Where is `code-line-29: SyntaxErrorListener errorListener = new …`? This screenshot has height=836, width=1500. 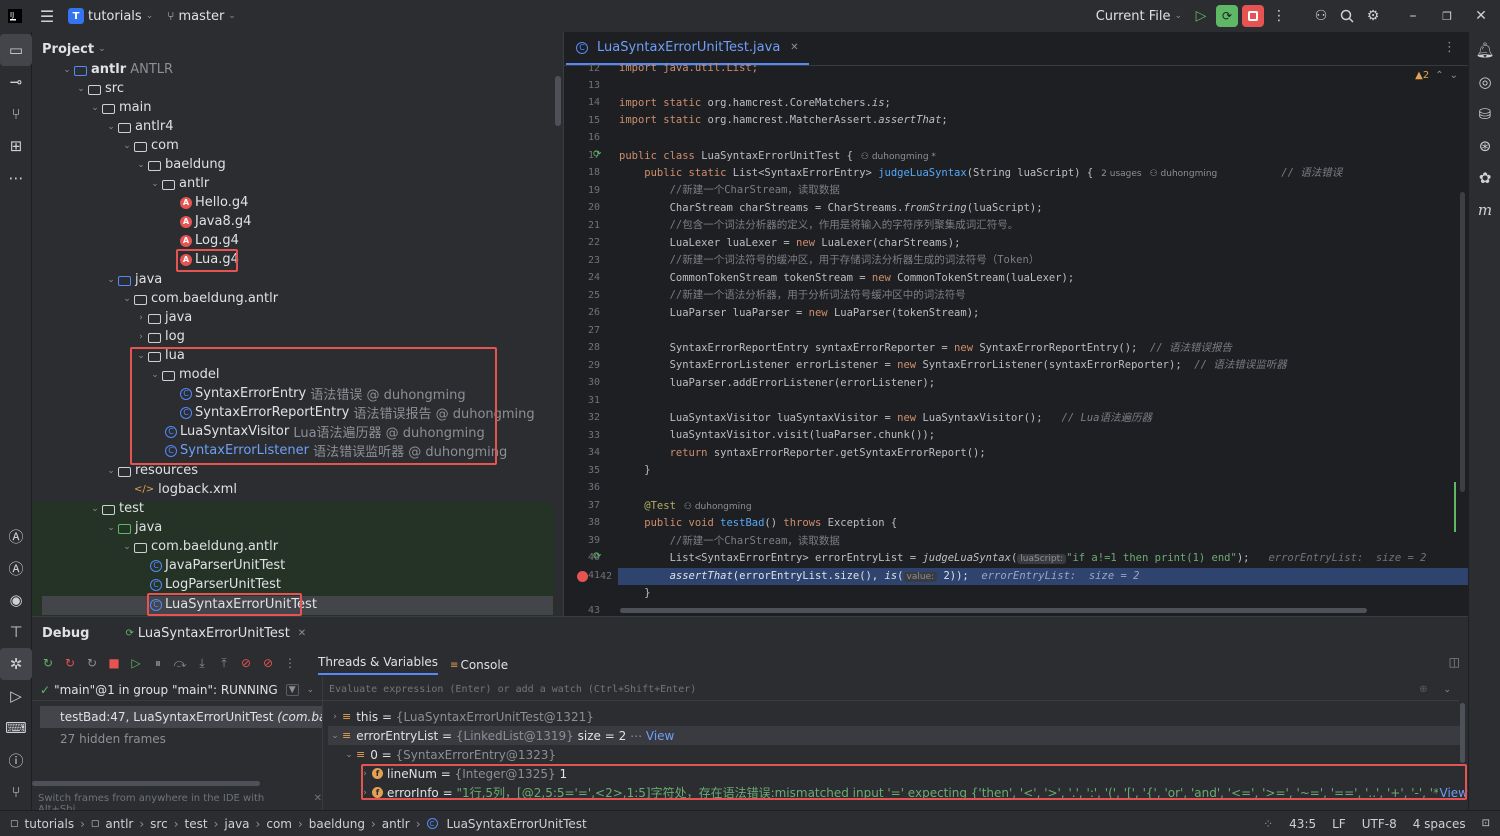 code-line-29: SyntaxErrorListener errorListener = new … is located at coordinates (953, 365).